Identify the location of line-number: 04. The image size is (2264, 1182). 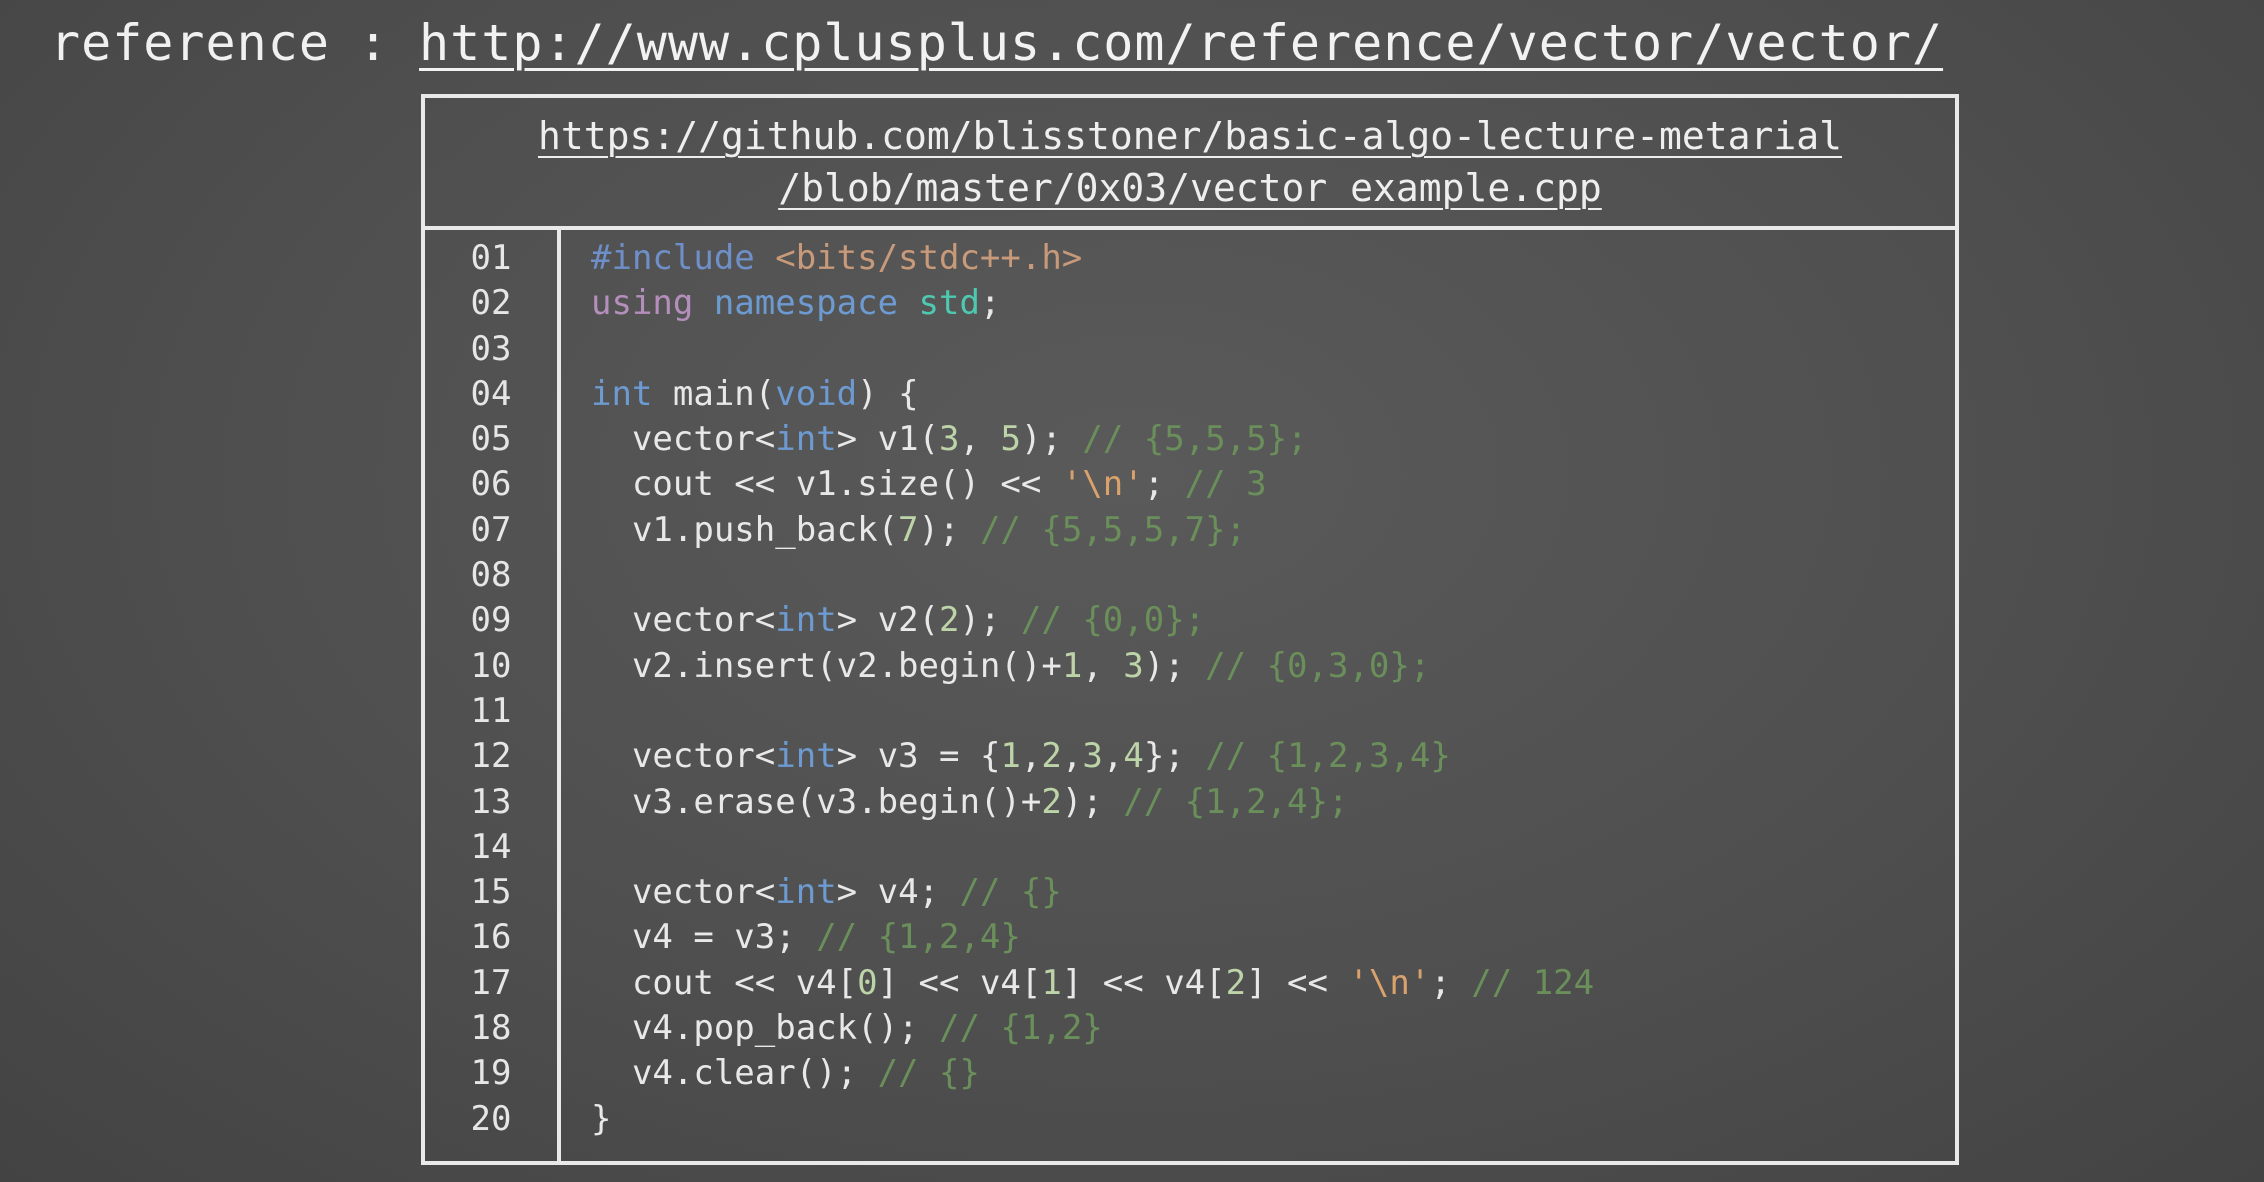
(491, 393).